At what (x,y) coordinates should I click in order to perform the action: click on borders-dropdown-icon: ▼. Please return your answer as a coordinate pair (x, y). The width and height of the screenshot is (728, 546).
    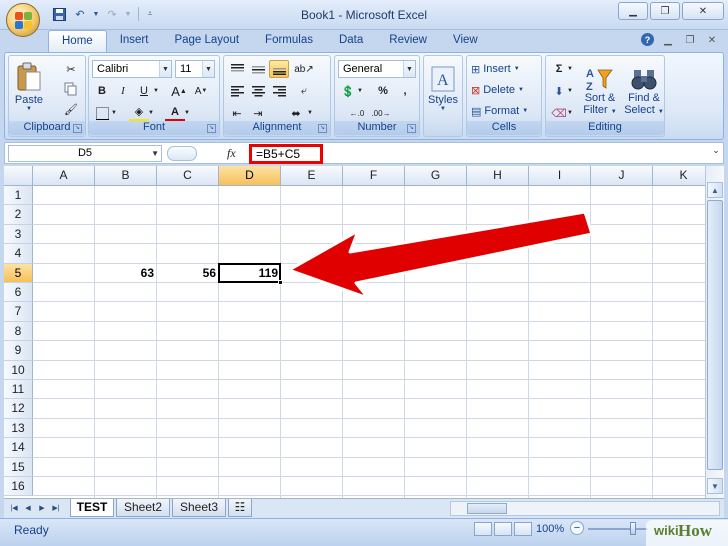
    Looking at the image, I should click on (114, 113).